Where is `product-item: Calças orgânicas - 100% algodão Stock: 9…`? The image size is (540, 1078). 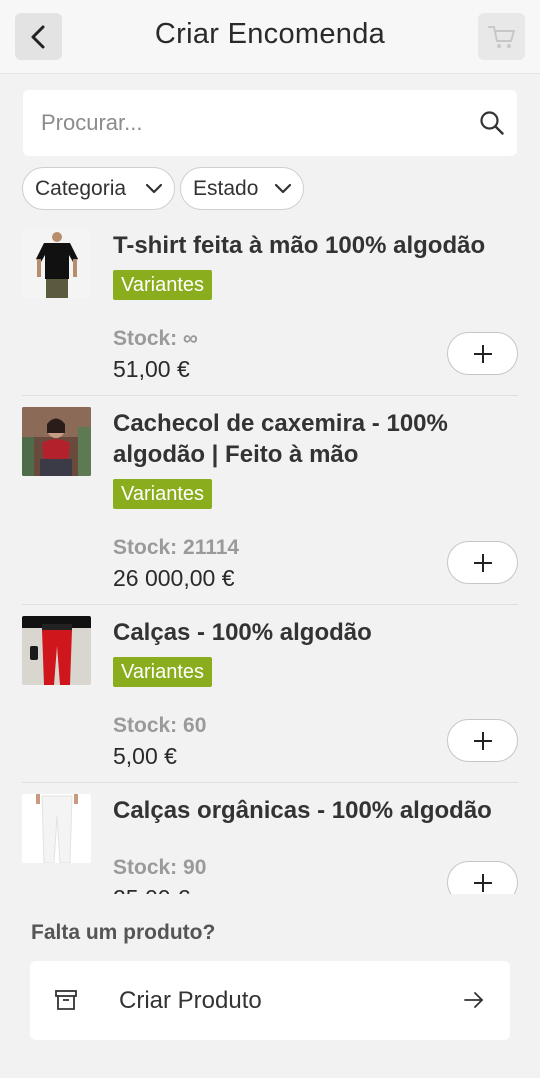
product-item: Calças orgânicas - 100% algodão Stock: 9… is located at coordinates (270, 838).